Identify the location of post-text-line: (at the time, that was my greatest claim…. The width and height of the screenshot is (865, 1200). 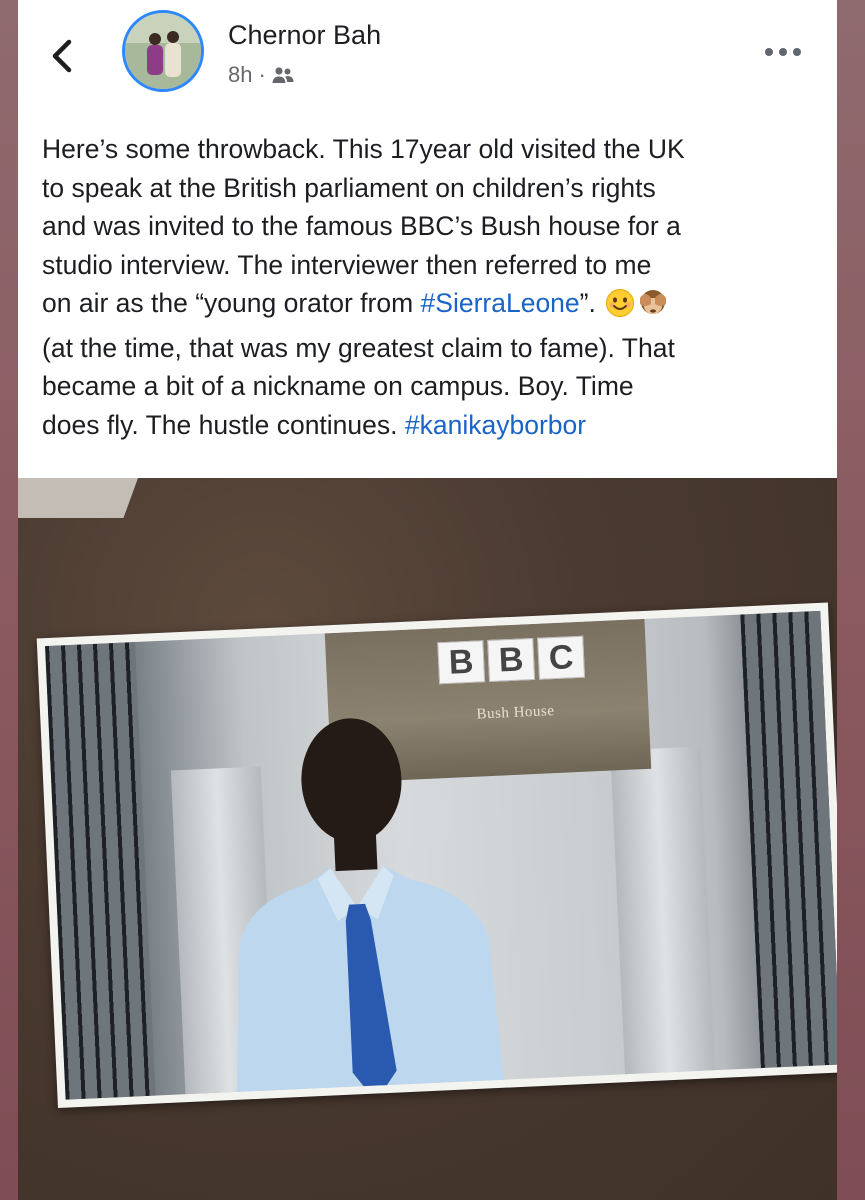
(432, 348).